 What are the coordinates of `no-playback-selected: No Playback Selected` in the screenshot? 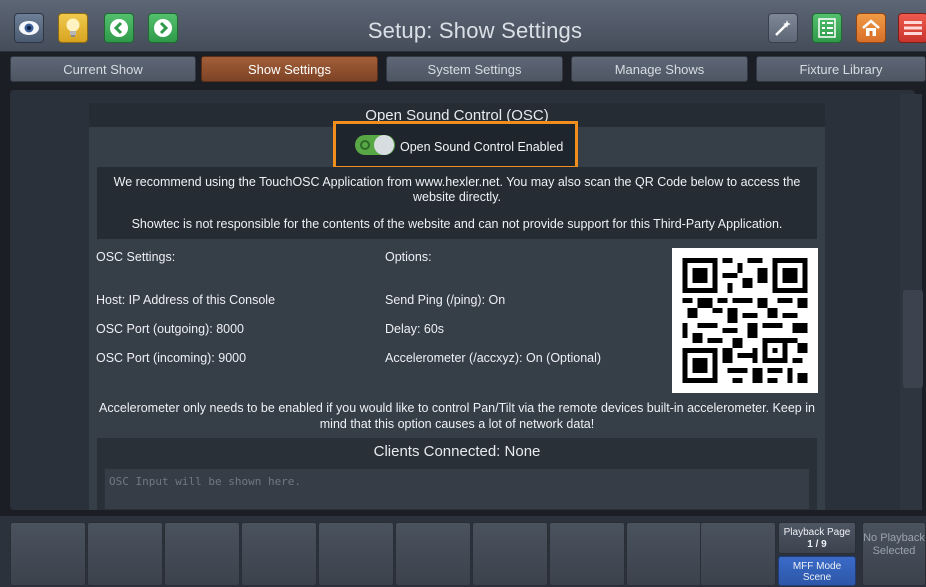 It's located at (894, 554).